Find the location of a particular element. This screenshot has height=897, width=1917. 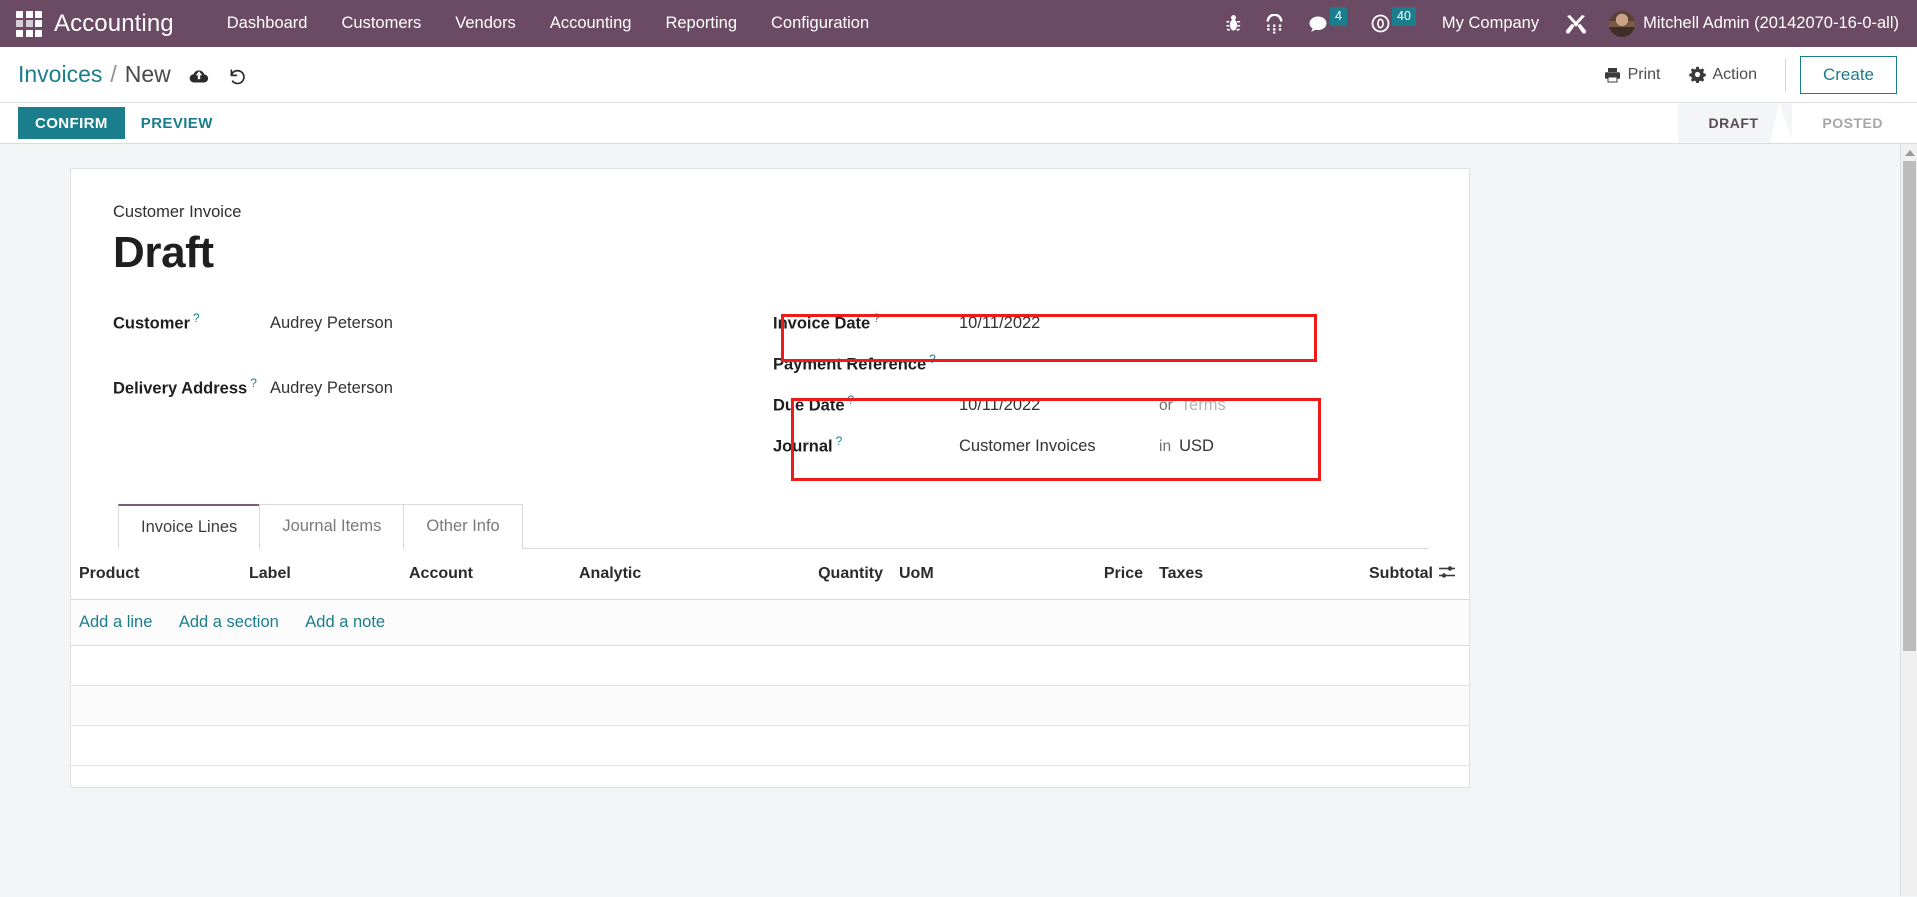

tab-other-info: Other Info is located at coordinates (463, 526).